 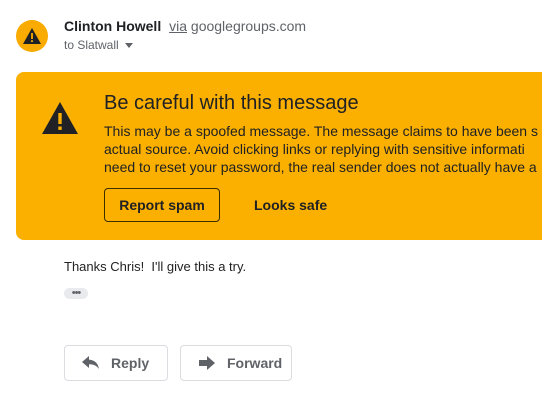 What do you see at coordinates (91, 363) in the screenshot?
I see `reply-icon` at bounding box center [91, 363].